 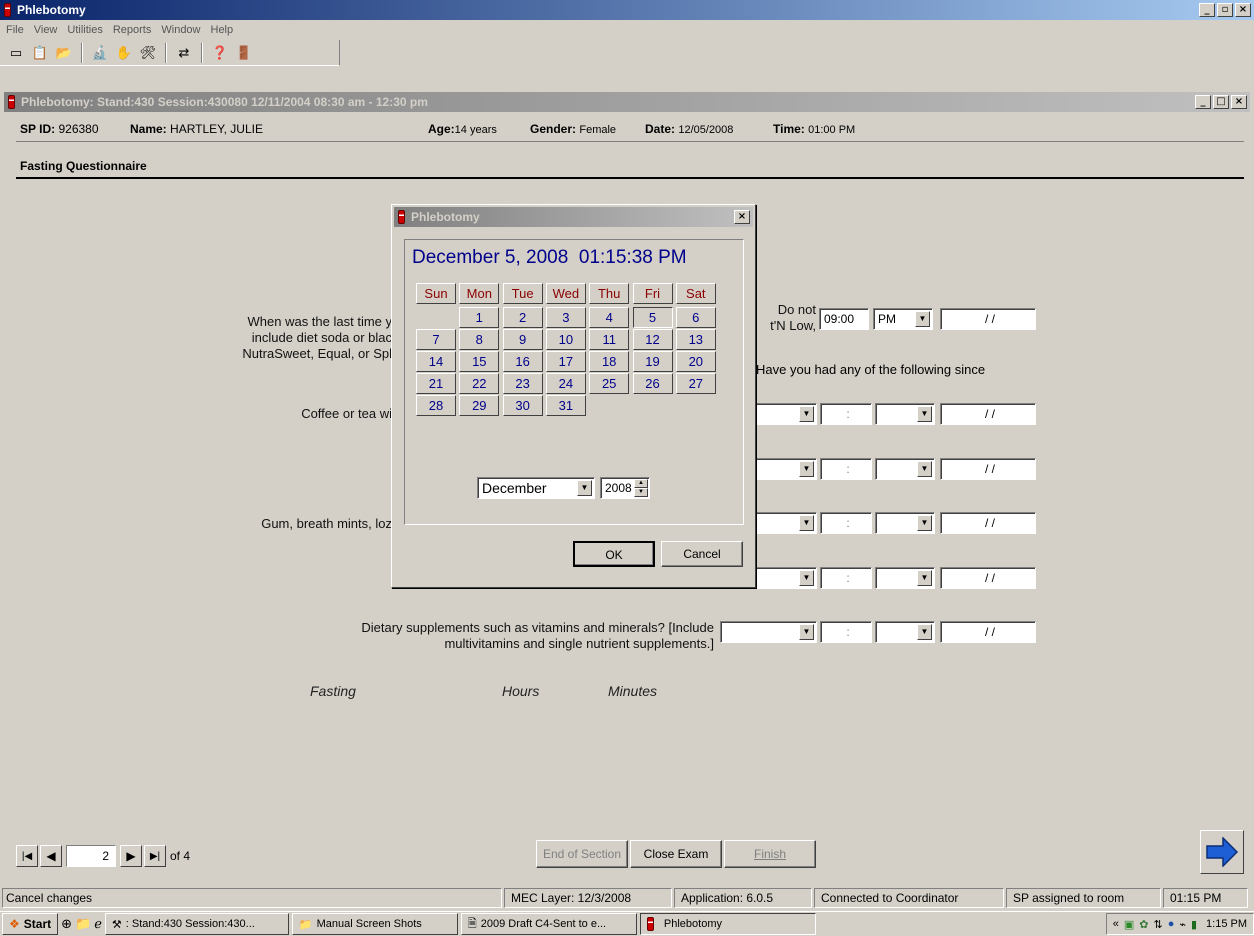 What do you see at coordinates (436, 361) in the screenshot?
I see `calendar-day: 14` at bounding box center [436, 361].